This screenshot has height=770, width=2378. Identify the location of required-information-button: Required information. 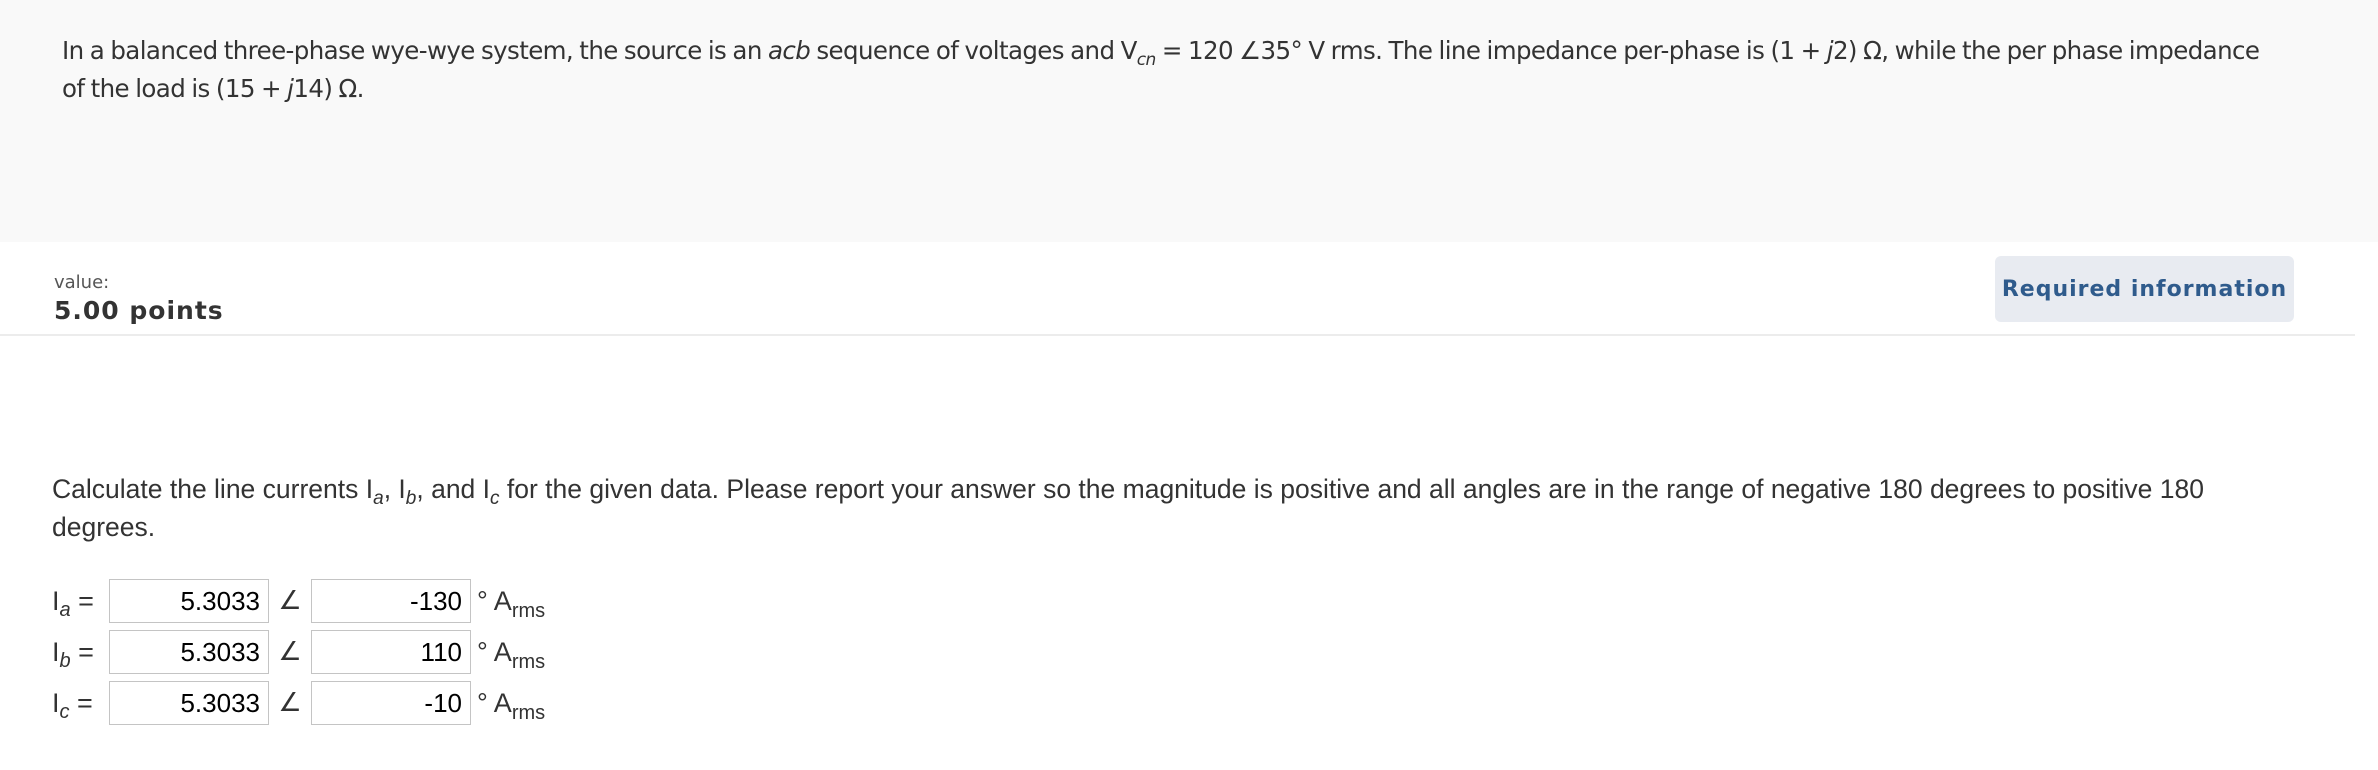
(2144, 289).